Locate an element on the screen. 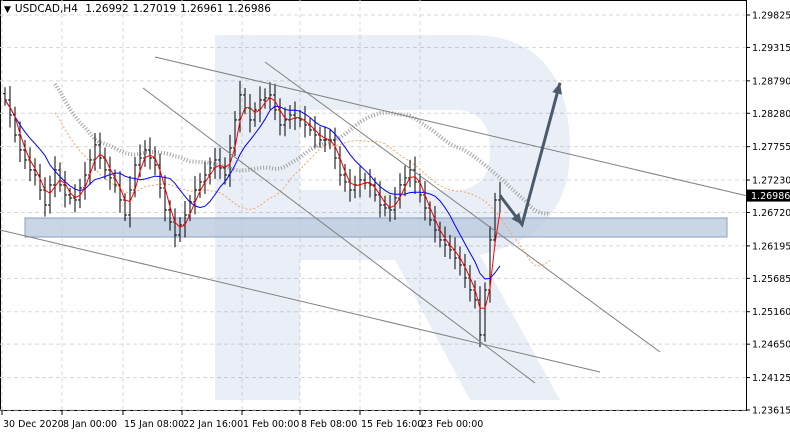  price-tick-label: 1.23615 is located at coordinates (771, 411).